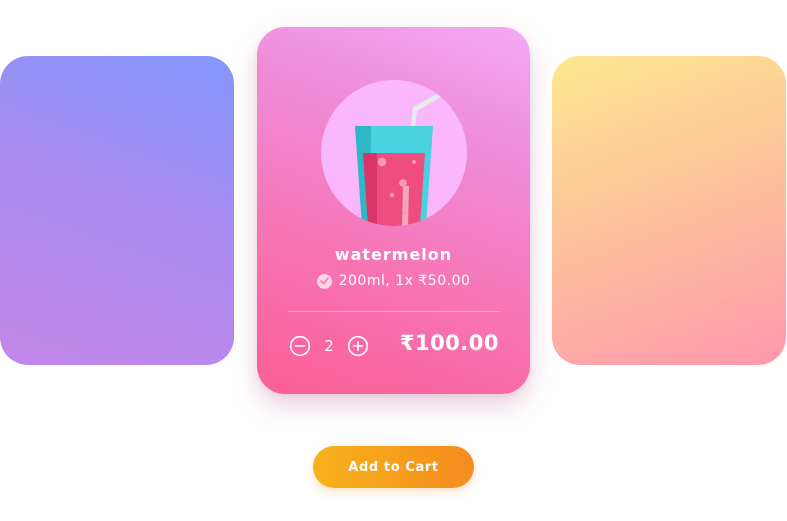 The width and height of the screenshot is (787, 521). What do you see at coordinates (300, 346) in the screenshot?
I see `minus-circle-icon` at bounding box center [300, 346].